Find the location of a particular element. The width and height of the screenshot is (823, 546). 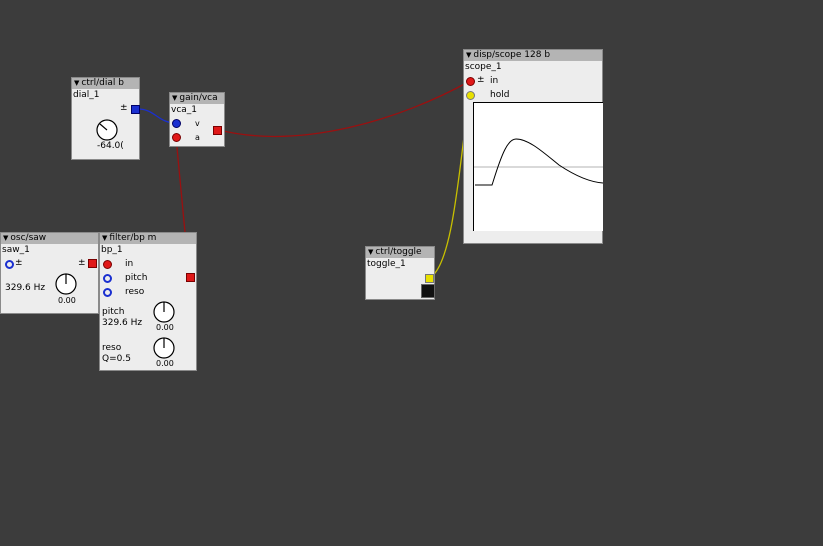

filter-object-header: ▼ filter/bp m is located at coordinates (148, 238).